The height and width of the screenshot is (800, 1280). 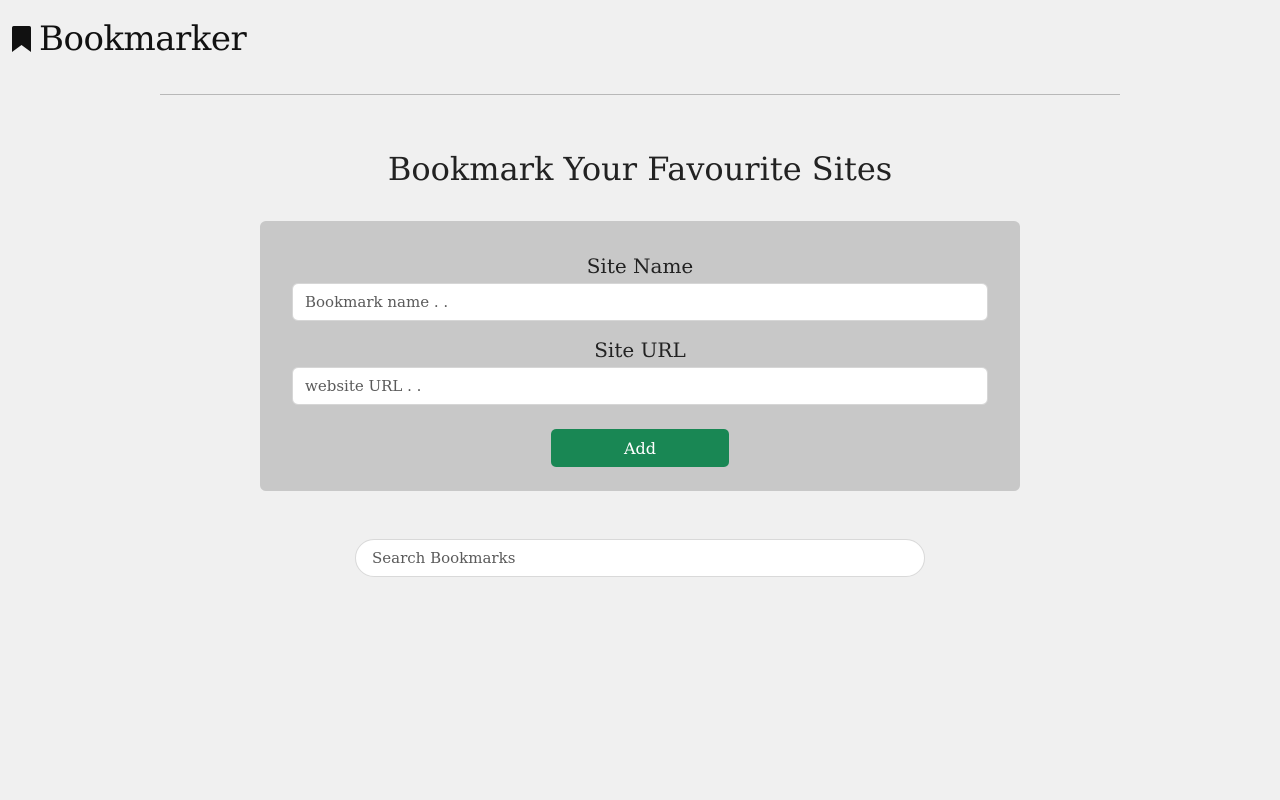 I want to click on site-name-input, so click(x=640, y=302).